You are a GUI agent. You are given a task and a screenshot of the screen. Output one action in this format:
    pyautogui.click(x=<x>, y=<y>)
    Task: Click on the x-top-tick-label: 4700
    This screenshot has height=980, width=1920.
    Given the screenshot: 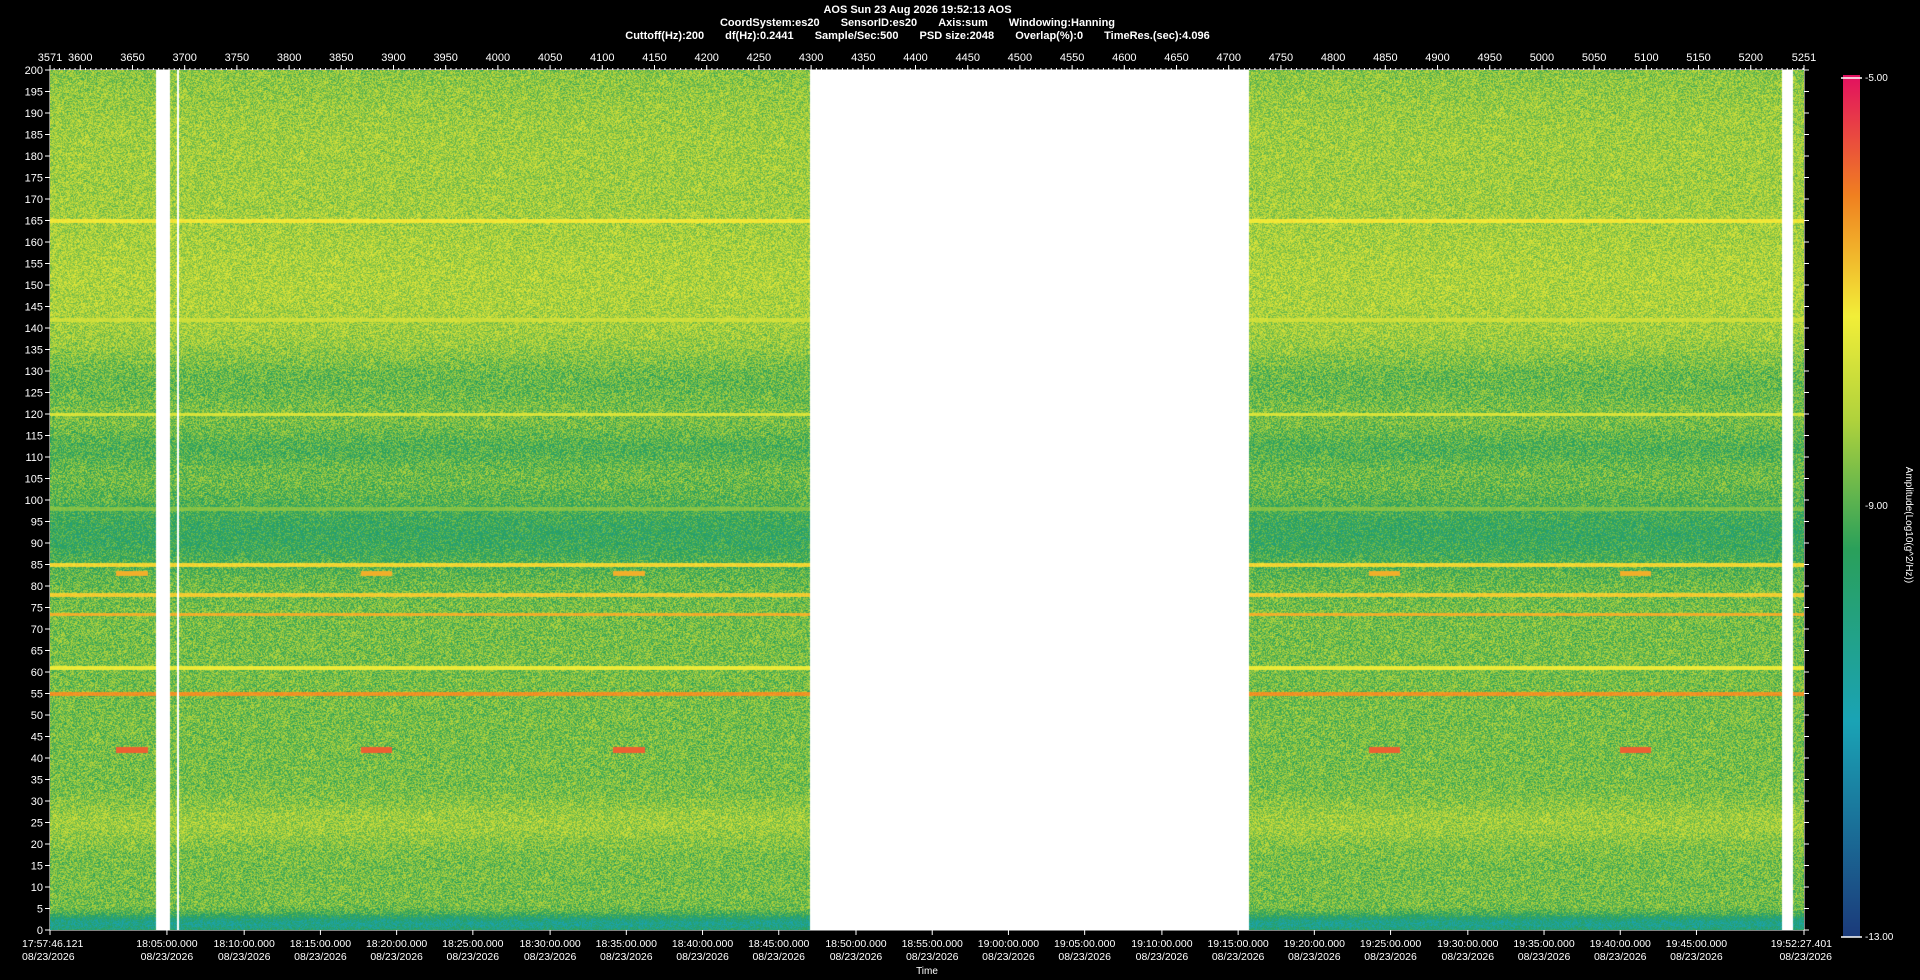 What is the action you would take?
    pyautogui.click(x=1228, y=58)
    